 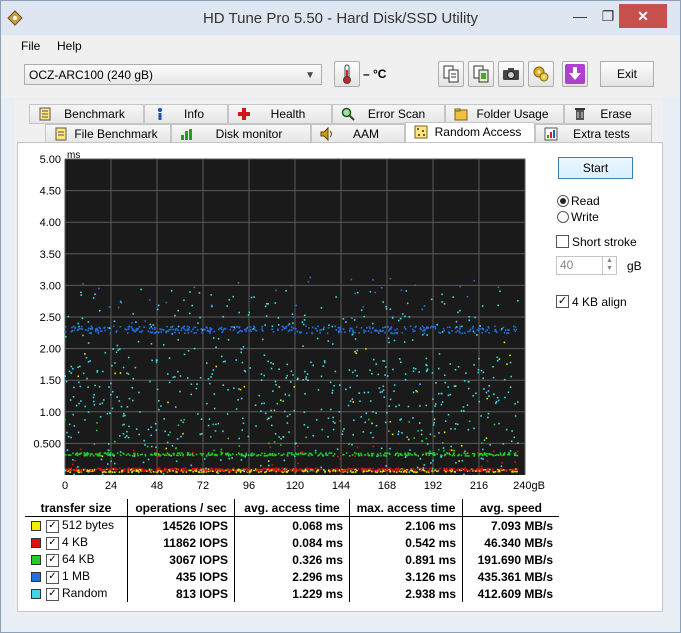 What do you see at coordinates (470, 133) in the screenshot?
I see `tab-random-access: Random Access` at bounding box center [470, 133].